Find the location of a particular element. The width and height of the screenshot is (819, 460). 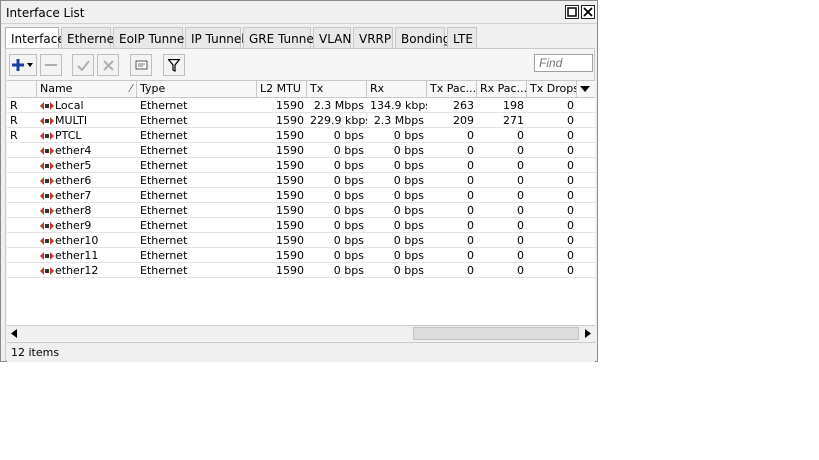

restore-icon is located at coordinates (572, 12).